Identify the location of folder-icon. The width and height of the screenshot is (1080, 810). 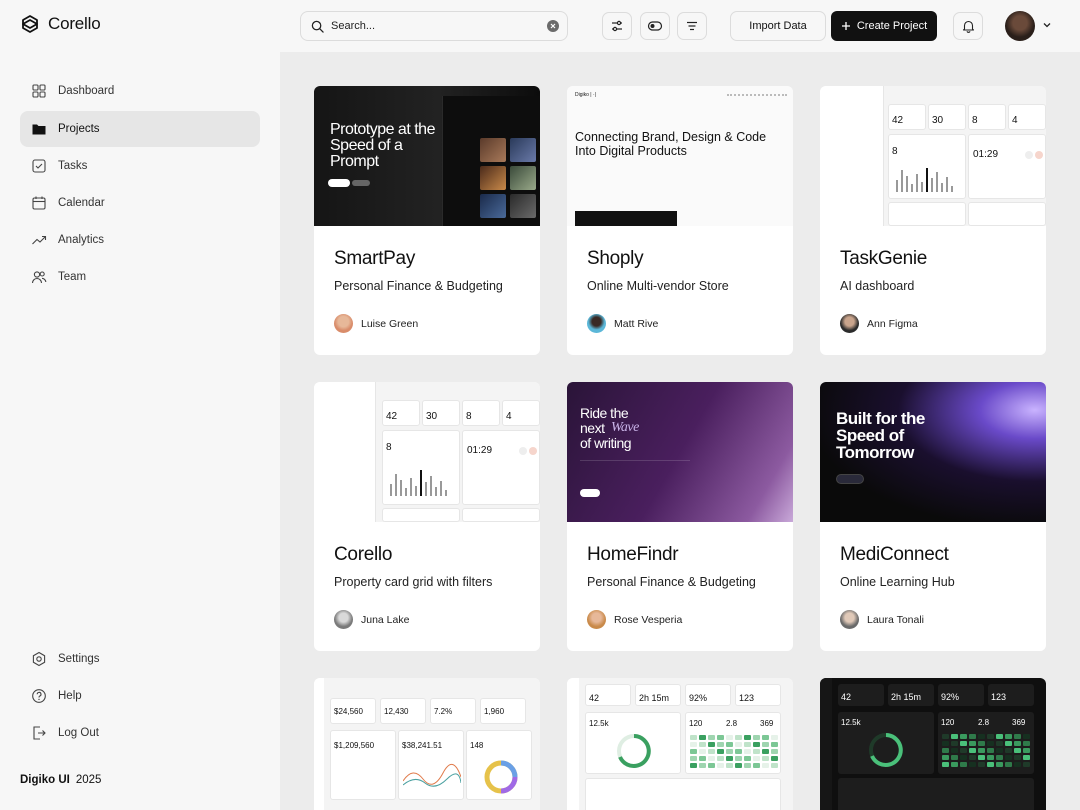
(39, 129).